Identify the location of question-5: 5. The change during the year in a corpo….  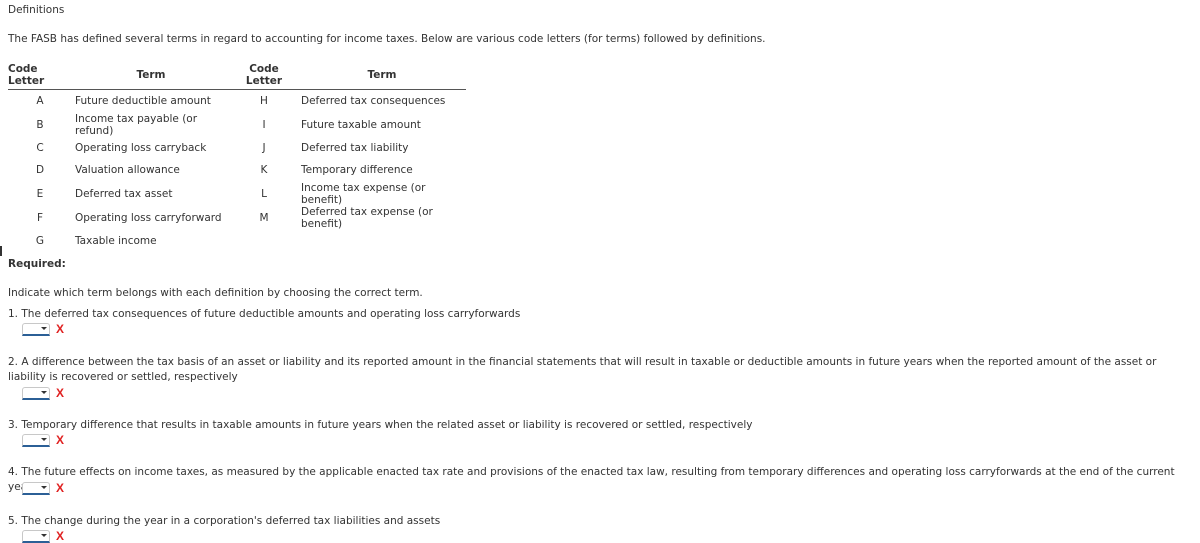
(600, 521).